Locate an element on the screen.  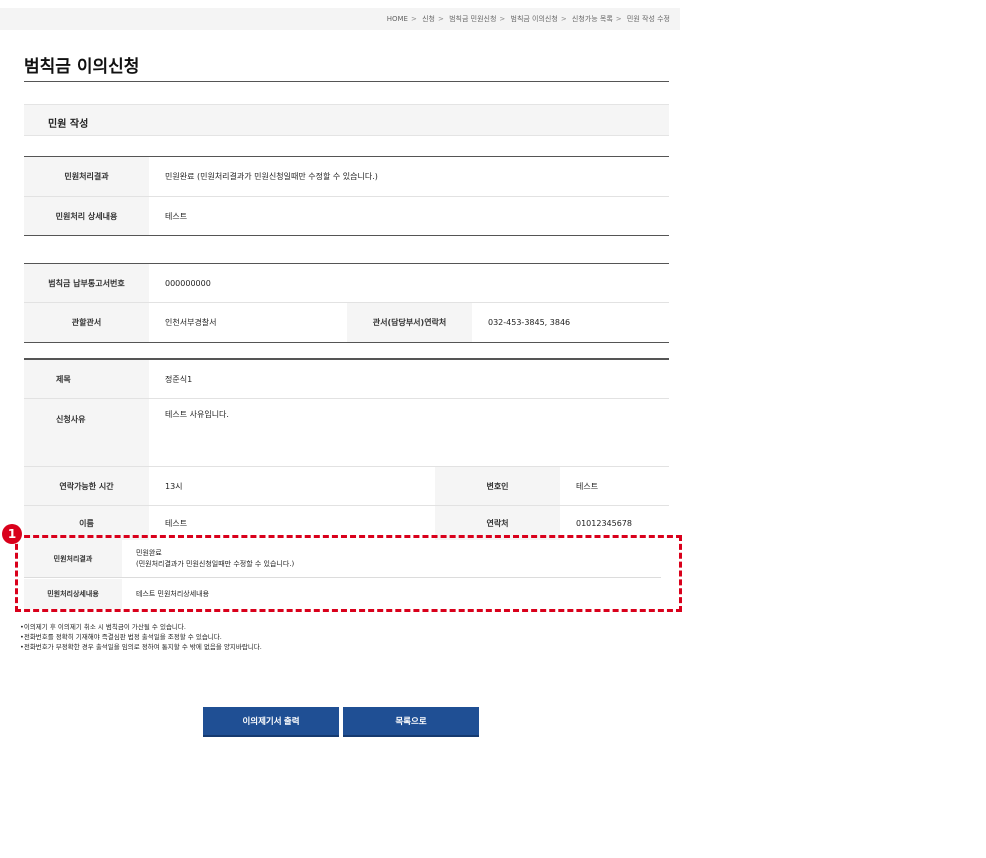
table-row: 제목 정준식1 is located at coordinates (346, 379).